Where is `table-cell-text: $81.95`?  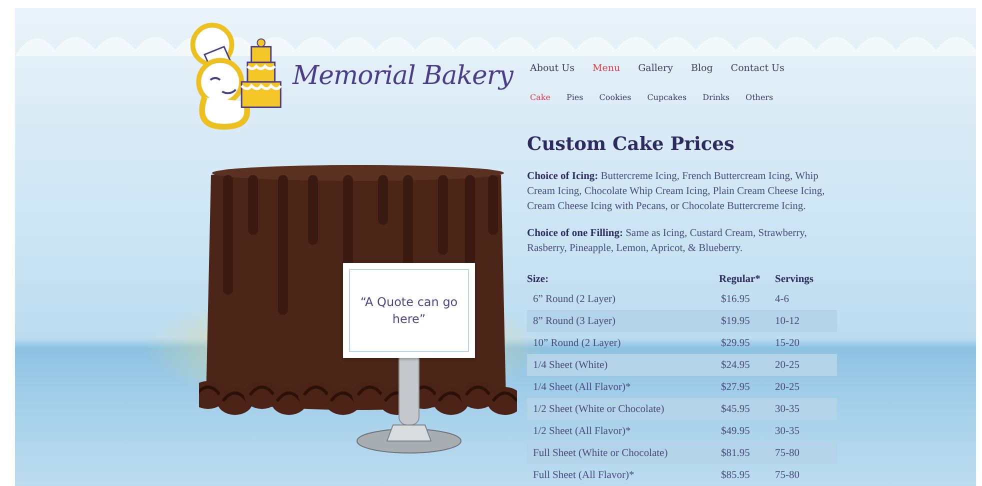 table-cell-text: $81.95 is located at coordinates (735, 453).